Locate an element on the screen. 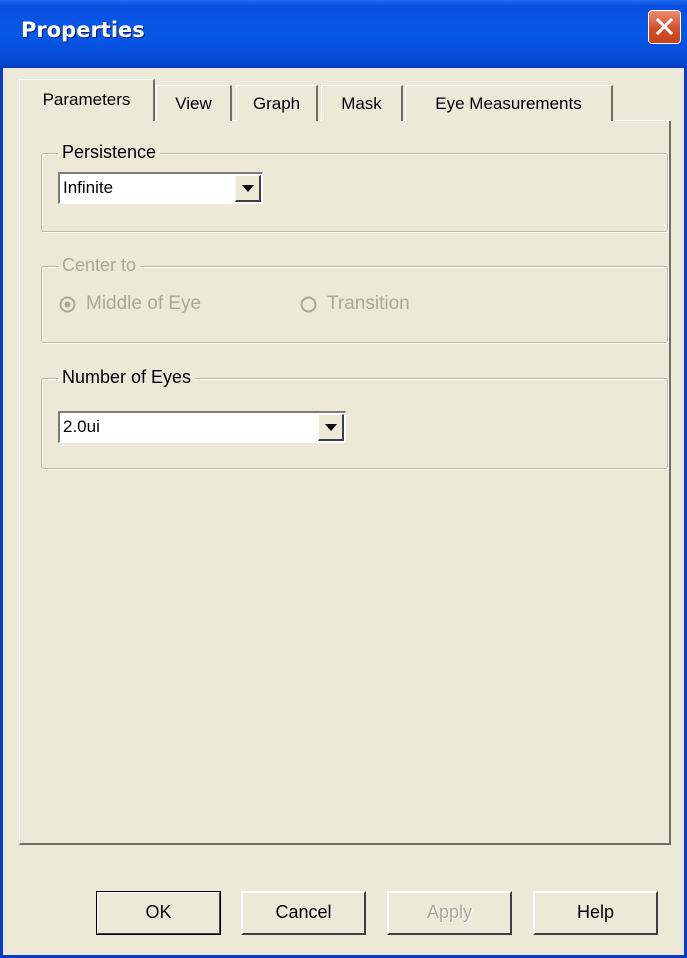 The image size is (687, 958). tab-parameters-label: Parameters is located at coordinates (86, 99).